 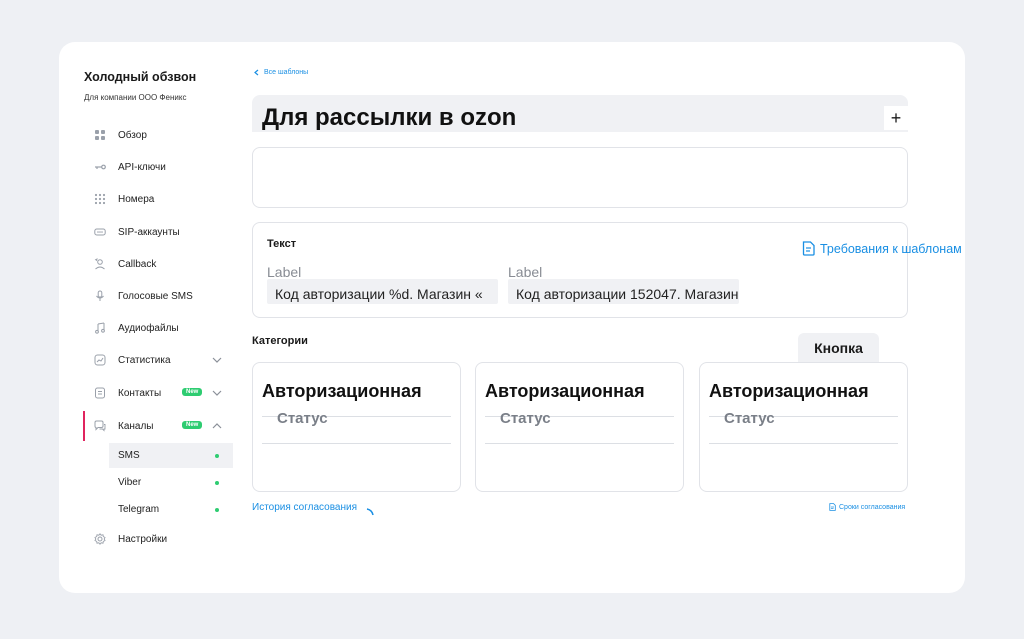 What do you see at coordinates (280, 341) in the screenshot?
I see `categories-heading: Категории` at bounding box center [280, 341].